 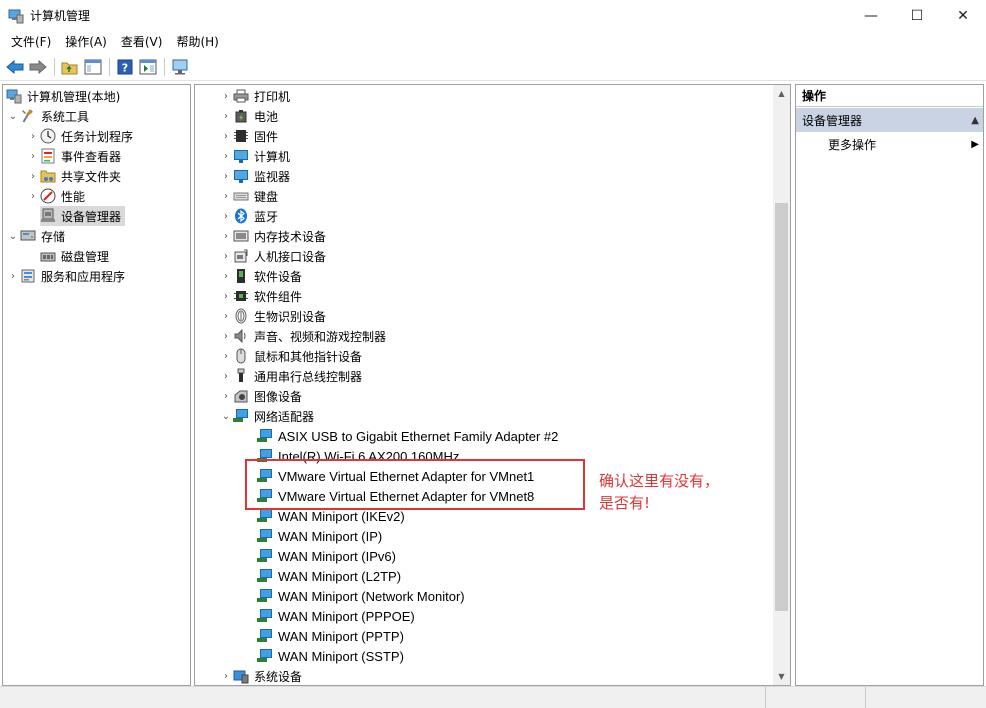 What do you see at coordinates (330, 636) in the screenshot?
I see `network-adapter-wan-pptp: WAN Miniport (PPTP)` at bounding box center [330, 636].